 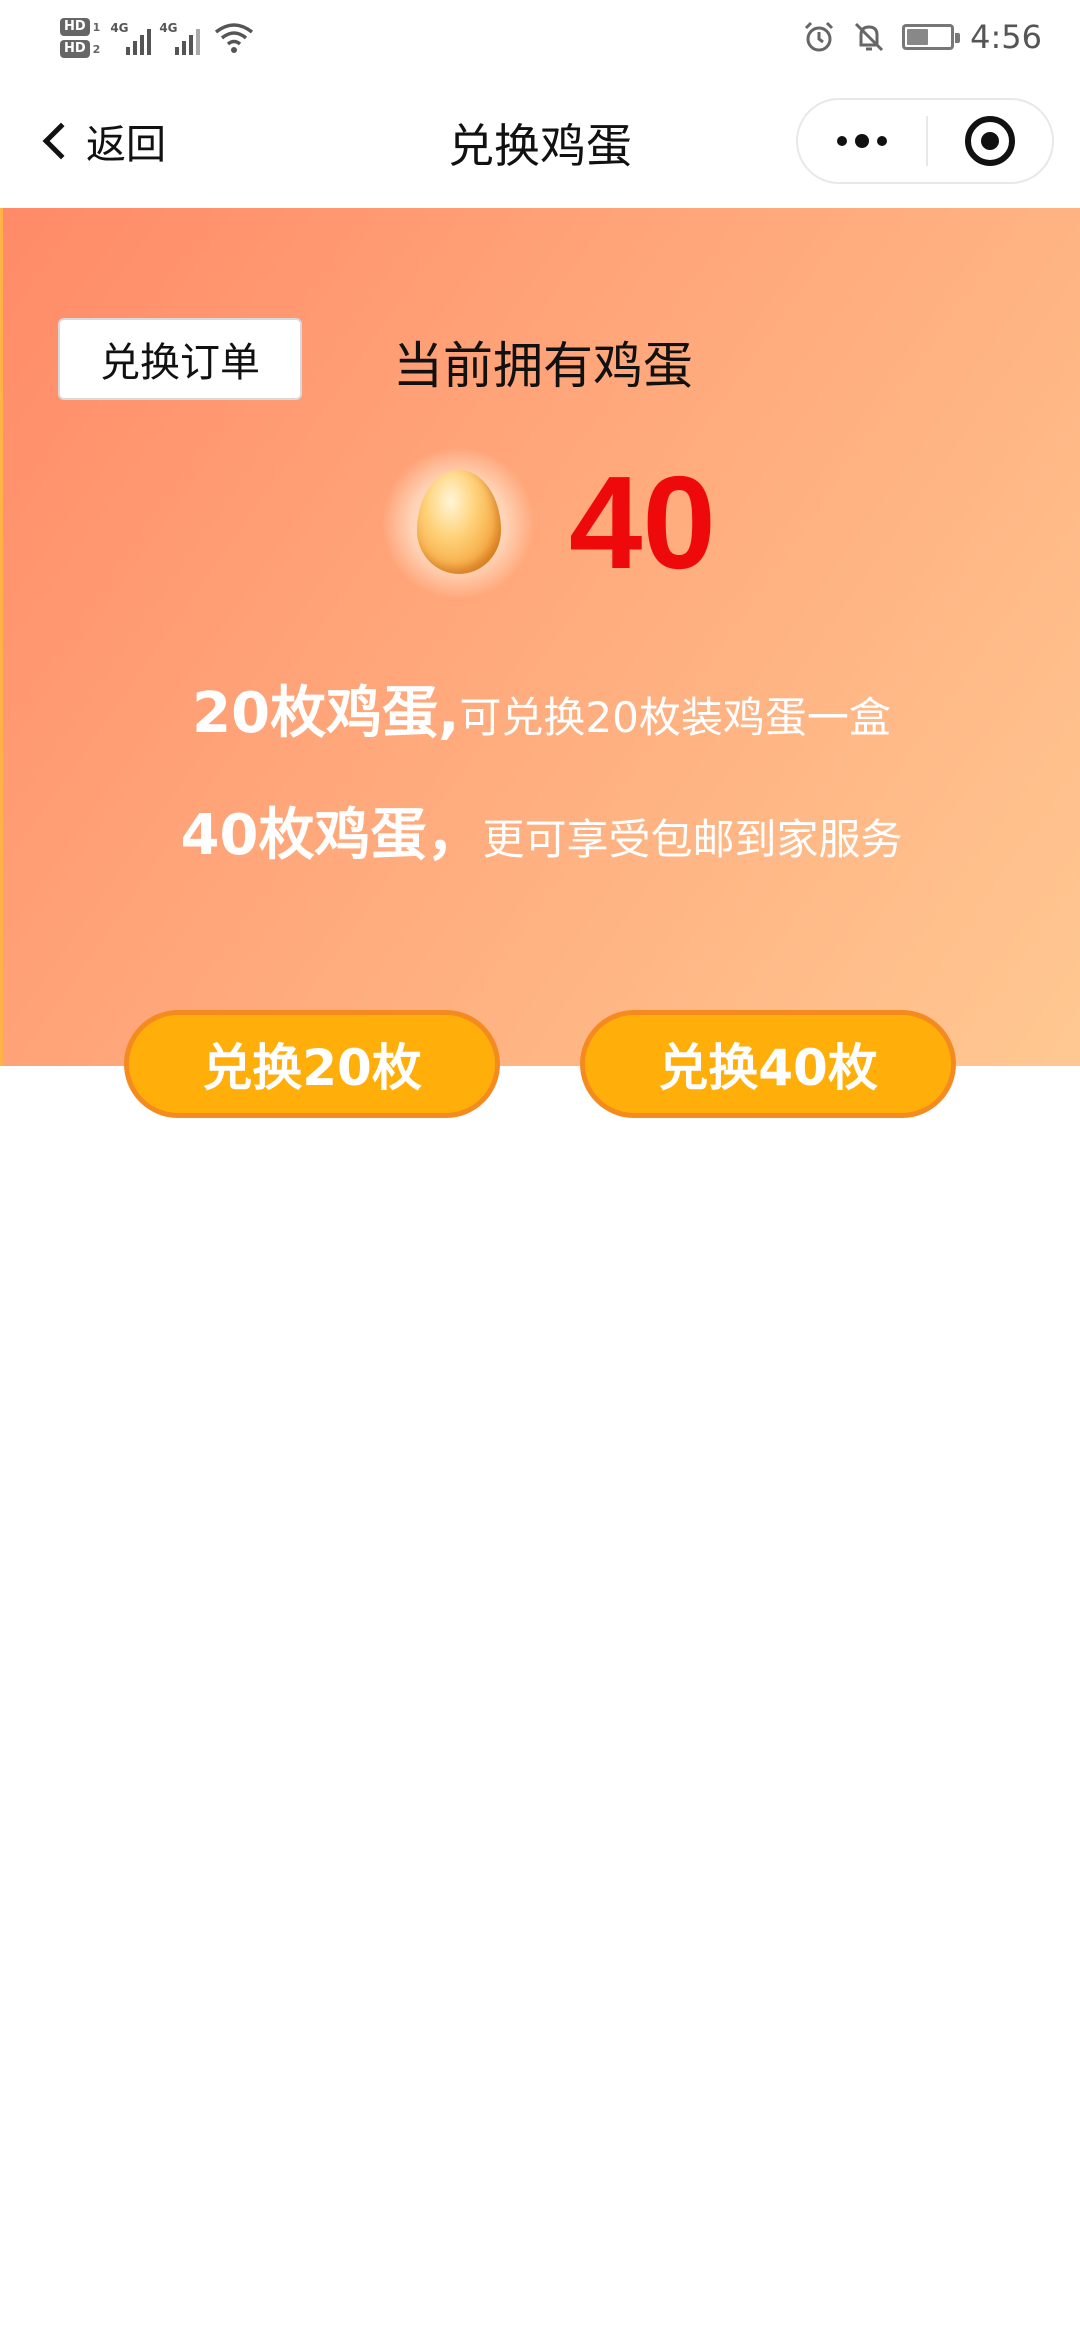 What do you see at coordinates (312, 1064) in the screenshot?
I see `exchange-20-button: 兑换20枚` at bounding box center [312, 1064].